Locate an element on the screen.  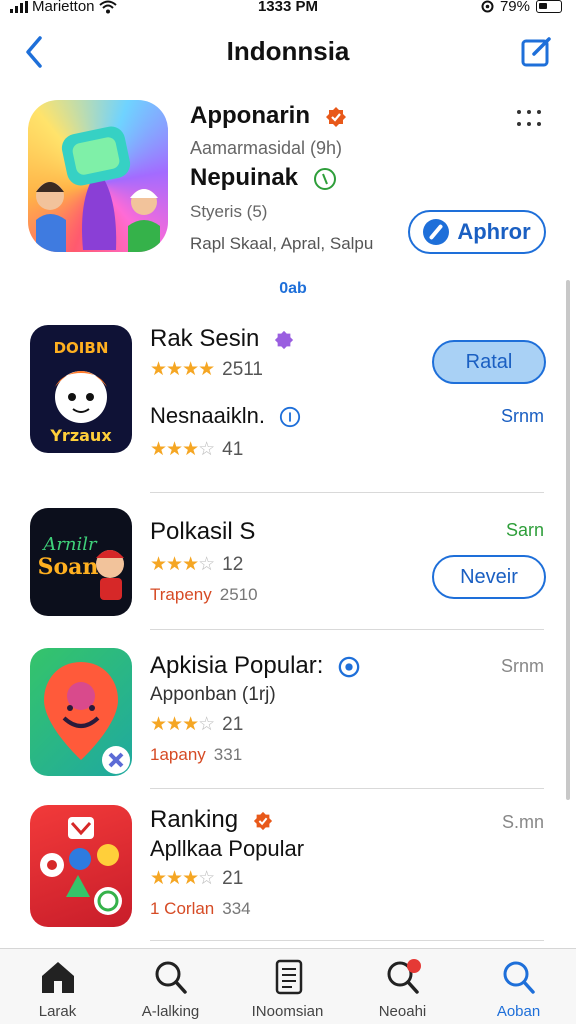
tab-bar: Larak A-lalking INoomsian Neoahi Aoban is located at coordinates (288, 986).